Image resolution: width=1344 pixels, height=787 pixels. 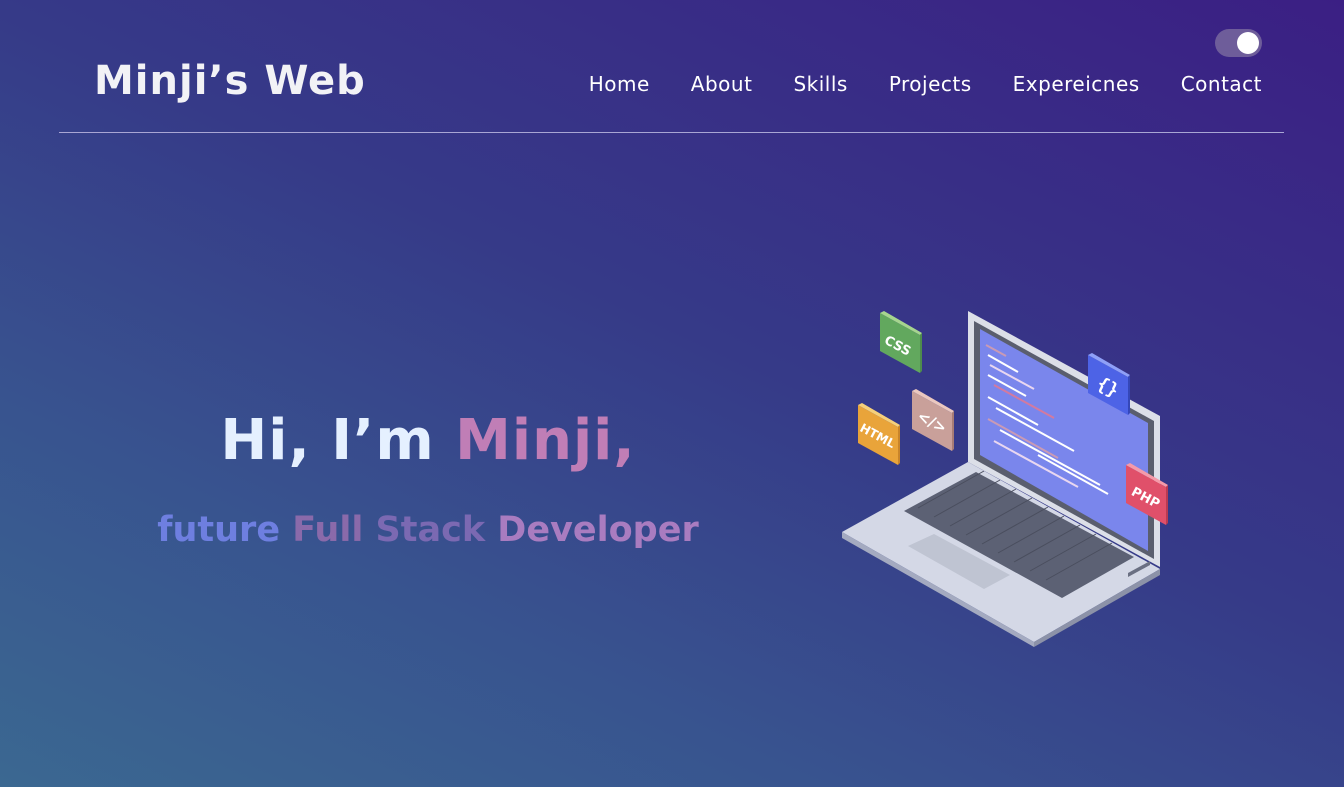 What do you see at coordinates (933, 420) in the screenshot?
I see `code-tag-badge: </>` at bounding box center [933, 420].